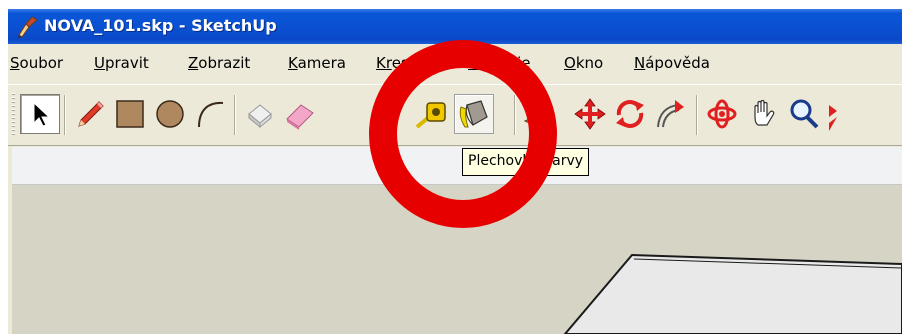 The width and height of the screenshot is (902, 334). I want to click on pan-tool-button, so click(764, 114).